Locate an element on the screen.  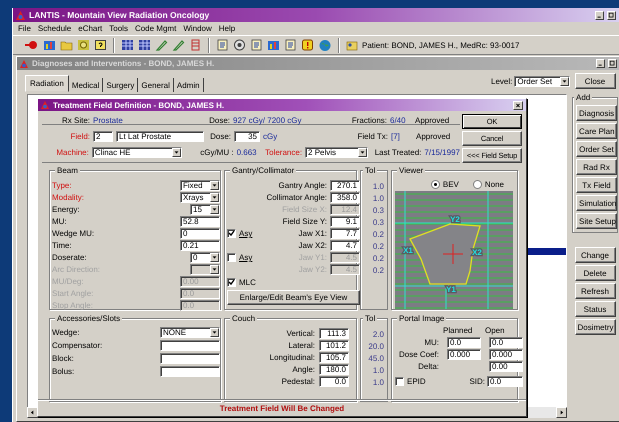
text-field: 52.8 is located at coordinates (200, 221).